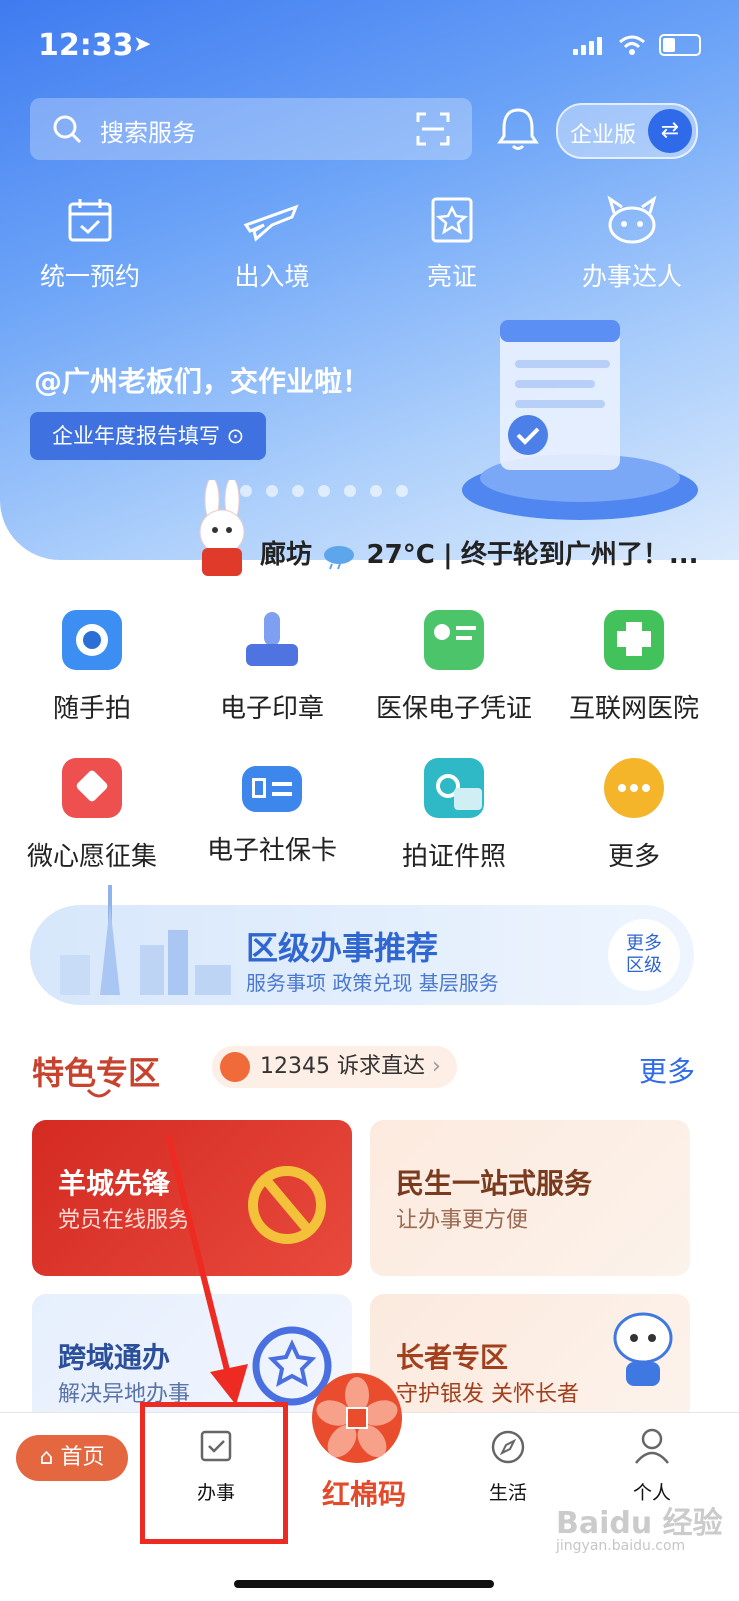 The width and height of the screenshot is (739, 1601). I want to click on card-livelihood: 民生一站式服务 让办事更方便, so click(530, 1198).